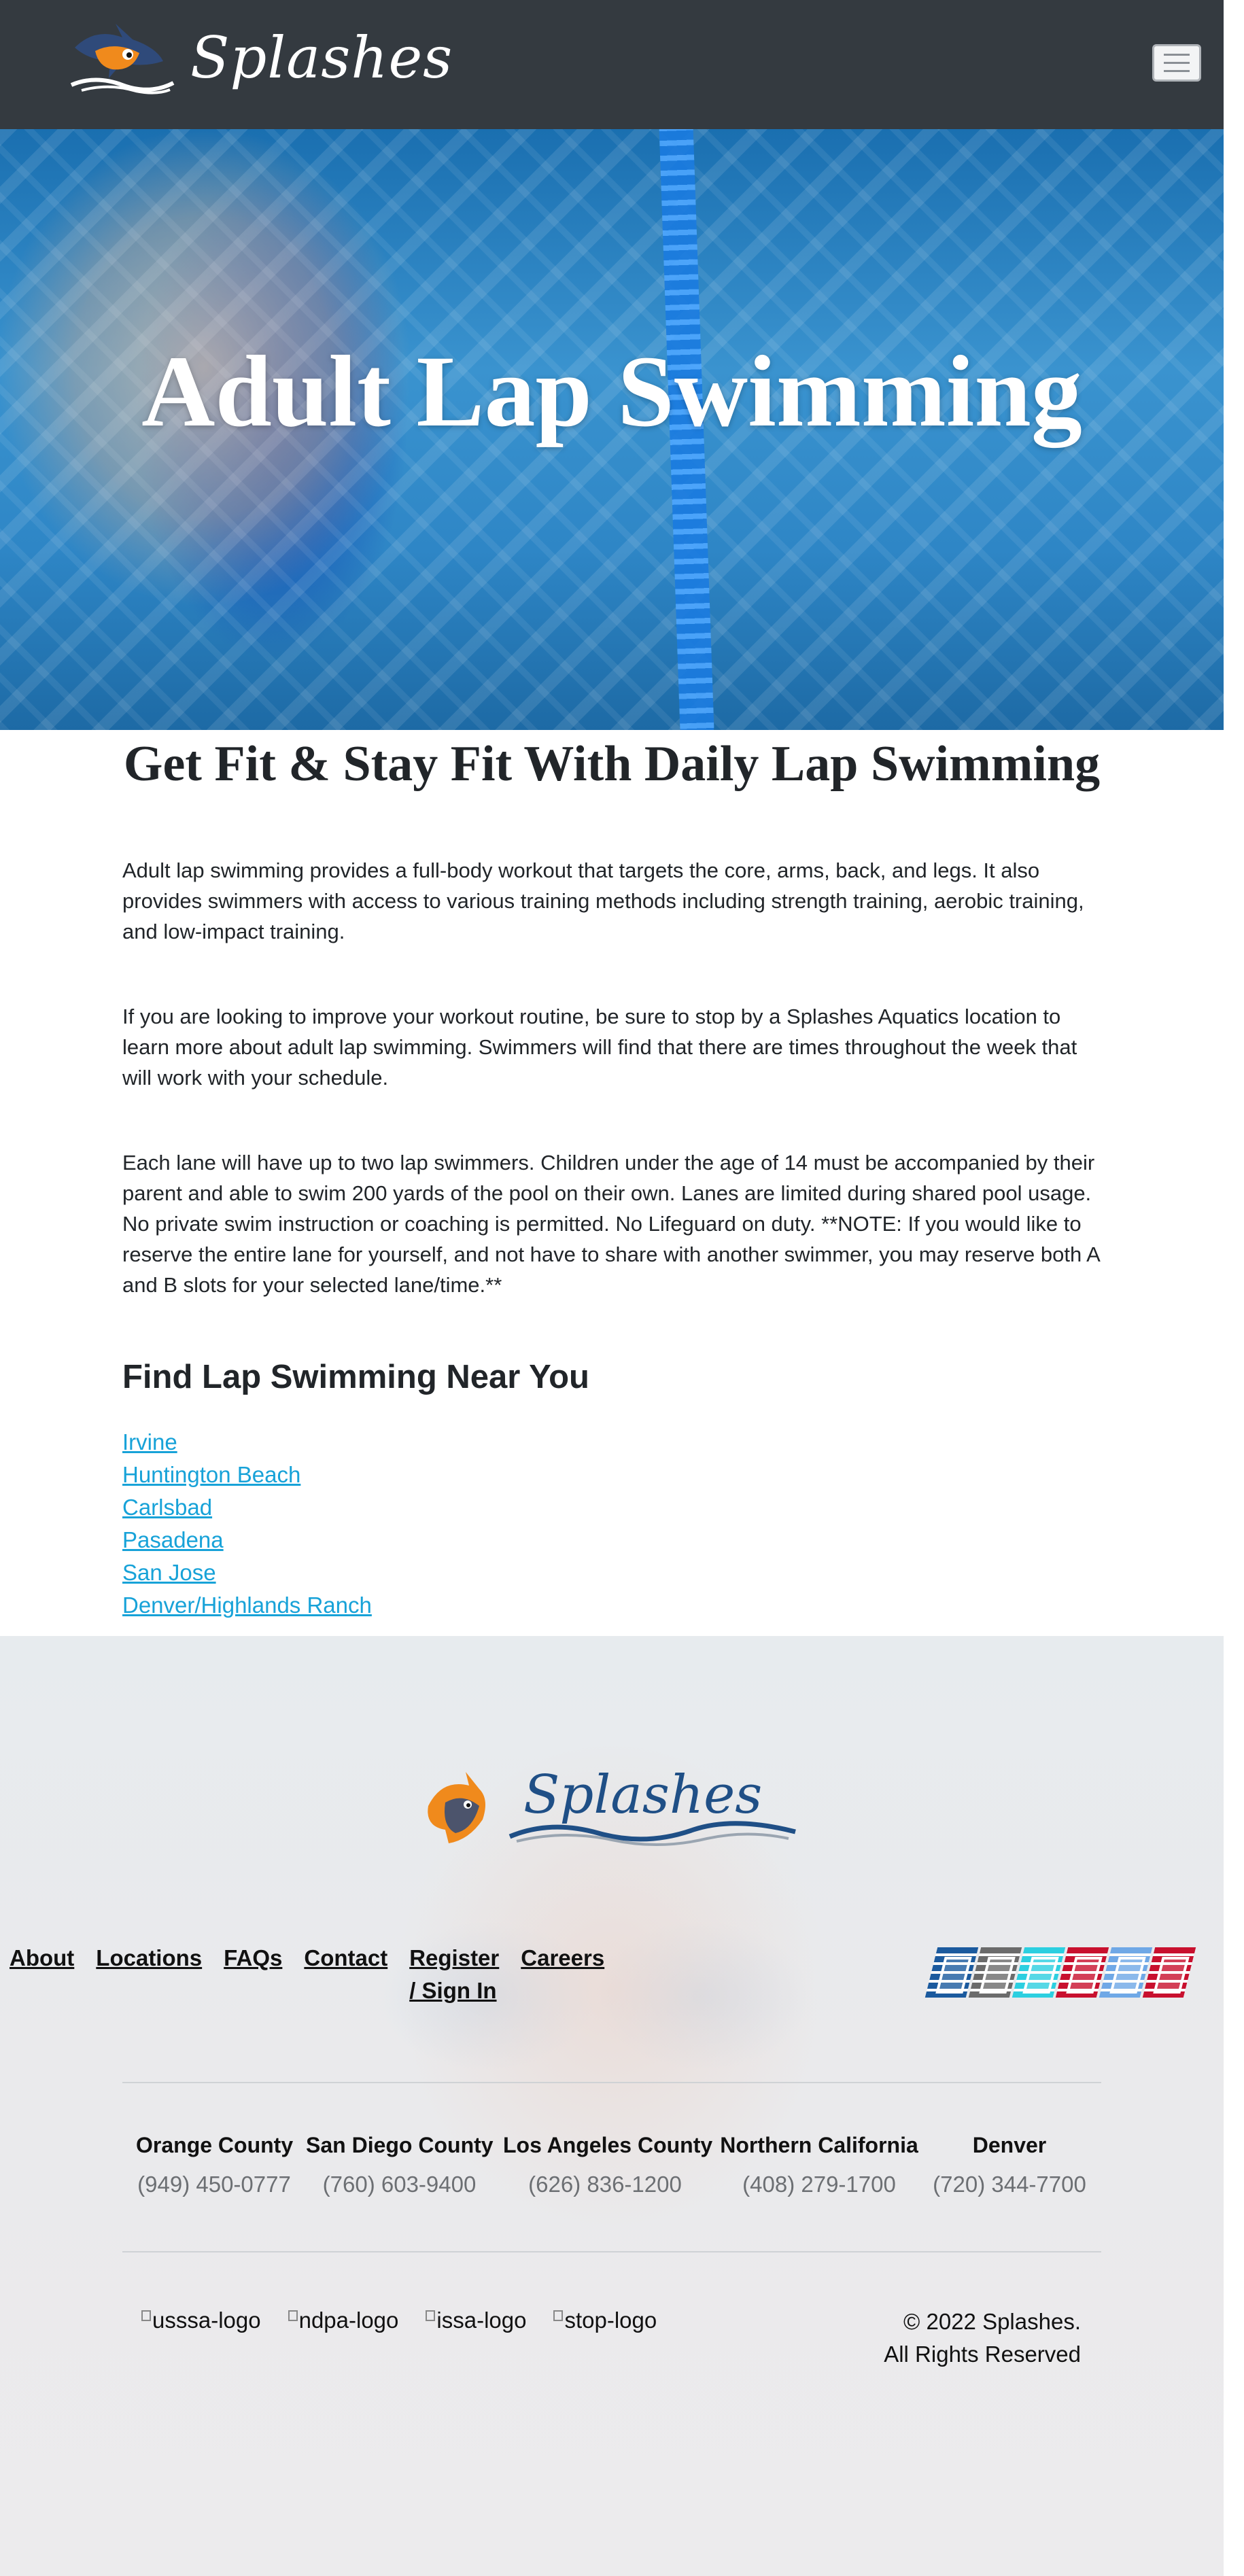  I want to click on menu-toggle-button, so click(1176, 63).